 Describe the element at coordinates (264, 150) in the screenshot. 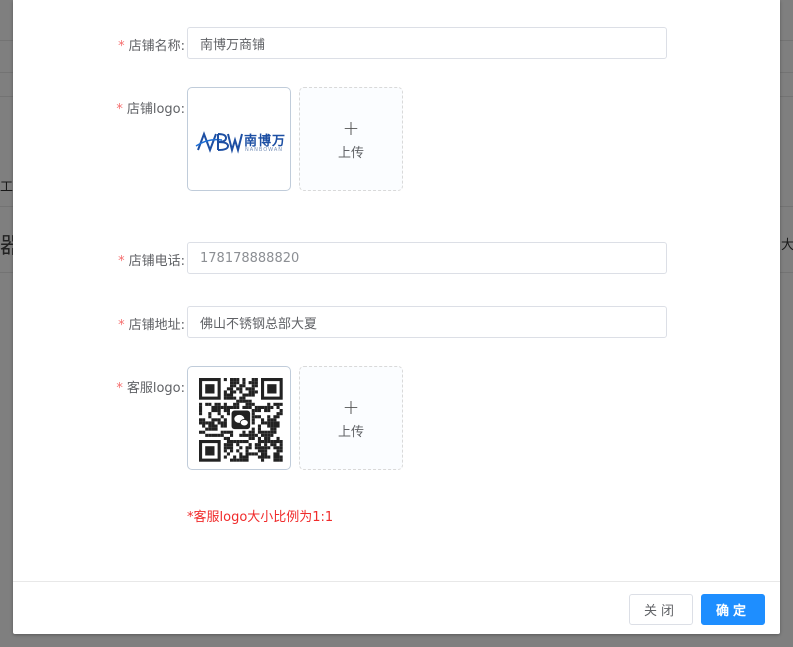

I see `shop-logo-sub-text: NANBOWAN` at that location.